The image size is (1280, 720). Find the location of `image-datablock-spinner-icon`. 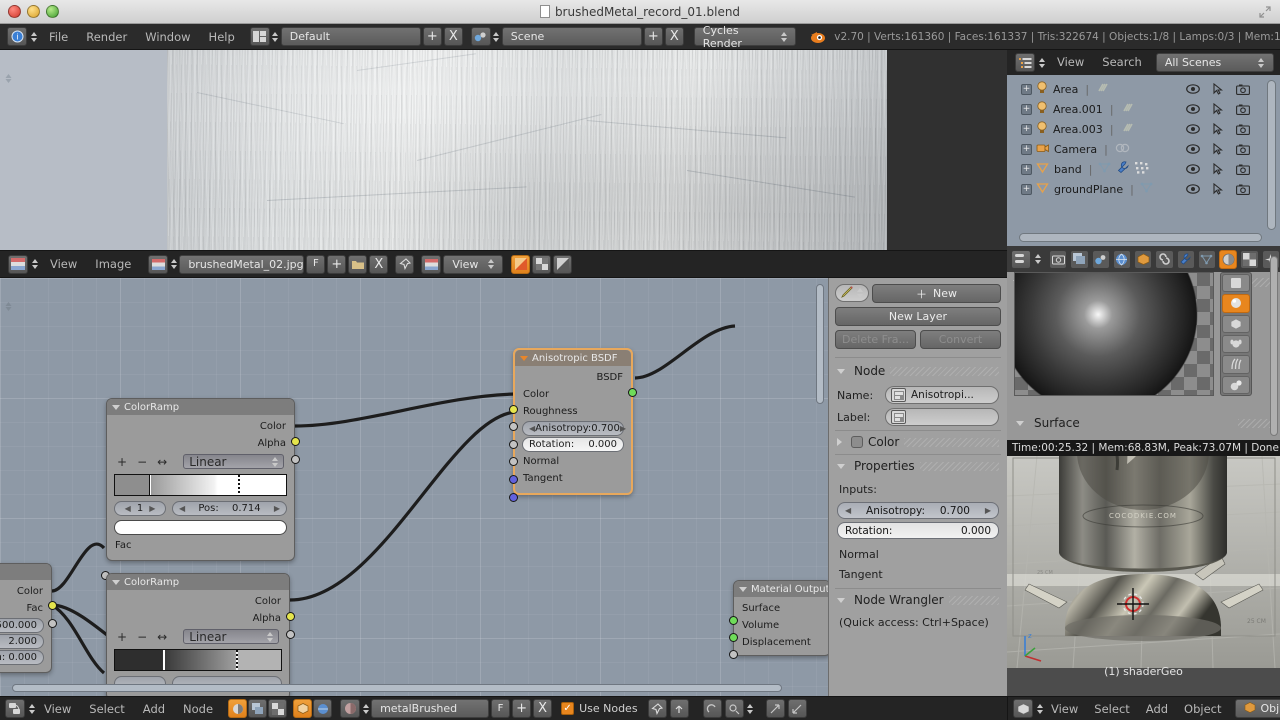

image-datablock-spinner-icon is located at coordinates (173, 264).